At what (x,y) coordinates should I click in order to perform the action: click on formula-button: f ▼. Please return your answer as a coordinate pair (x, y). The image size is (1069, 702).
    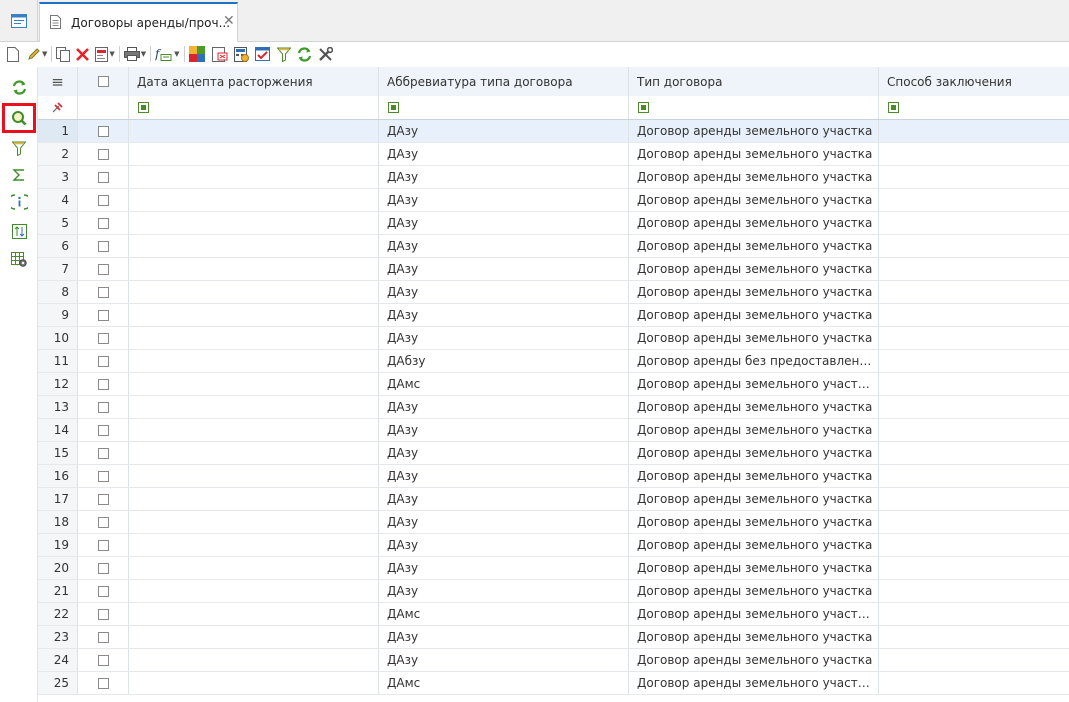
    Looking at the image, I should click on (167, 54).